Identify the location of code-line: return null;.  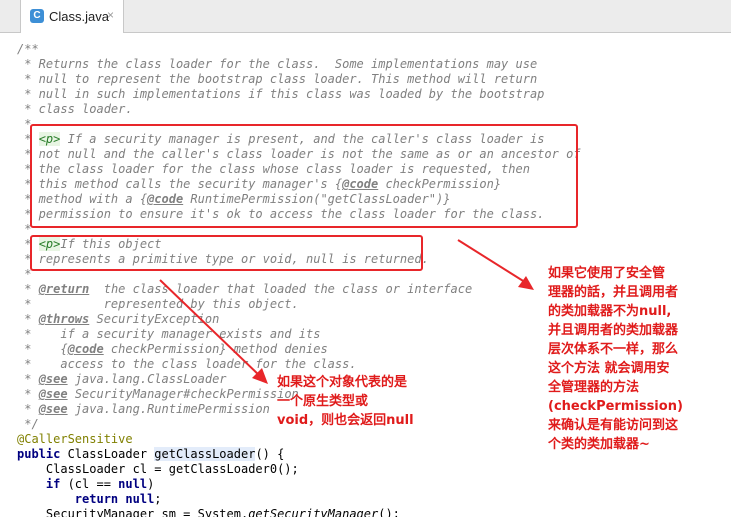
(118, 499).